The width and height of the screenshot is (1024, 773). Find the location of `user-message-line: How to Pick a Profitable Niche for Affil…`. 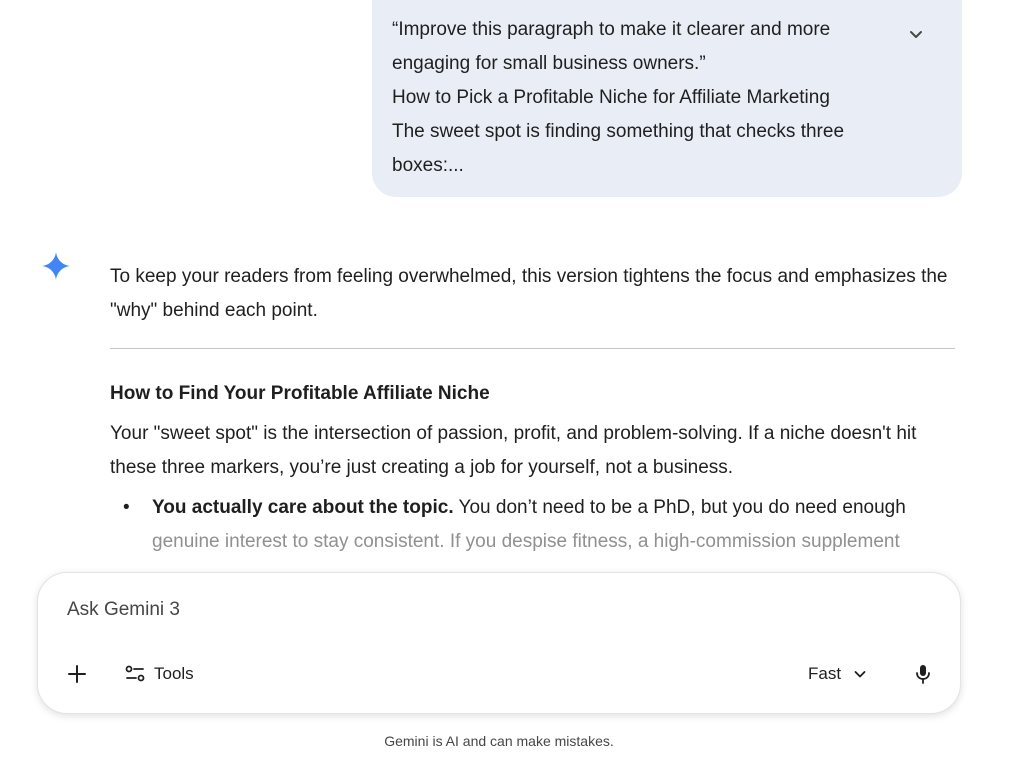

user-message-line: How to Pick a Profitable Niche for Affil… is located at coordinates (611, 97).